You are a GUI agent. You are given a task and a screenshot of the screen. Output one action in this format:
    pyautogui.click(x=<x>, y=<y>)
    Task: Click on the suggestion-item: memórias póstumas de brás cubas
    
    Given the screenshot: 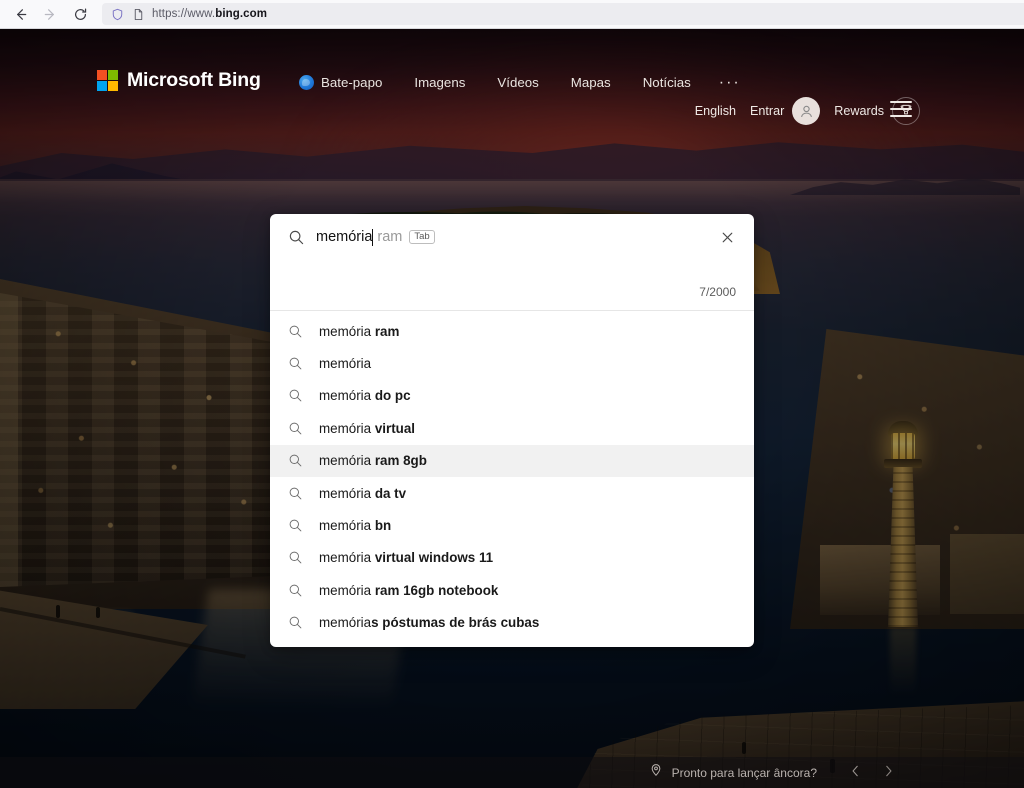 What is the action you would take?
    pyautogui.click(x=512, y=623)
    